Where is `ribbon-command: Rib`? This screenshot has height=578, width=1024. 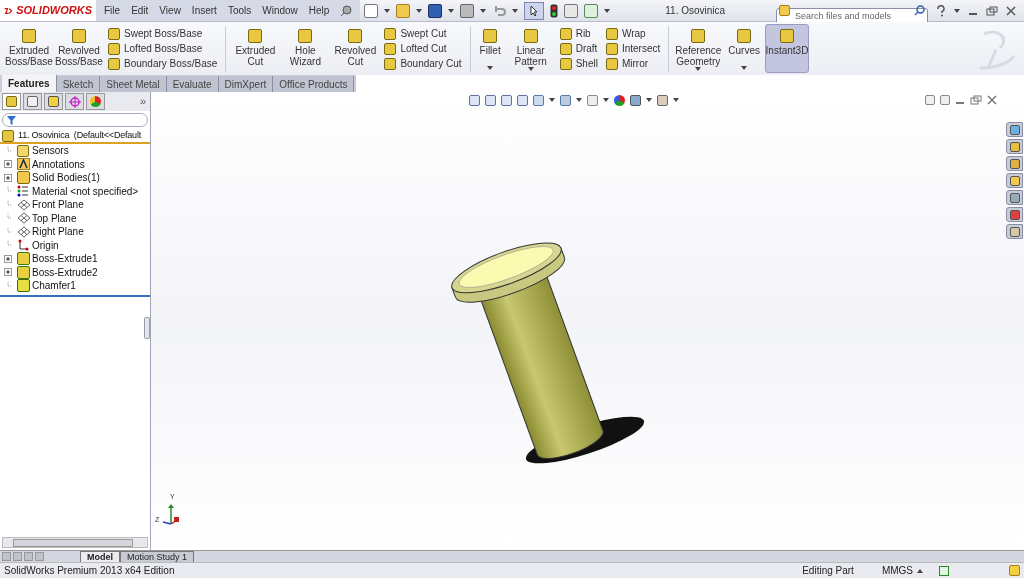
ribbon-command: Rib is located at coordinates (578, 33).